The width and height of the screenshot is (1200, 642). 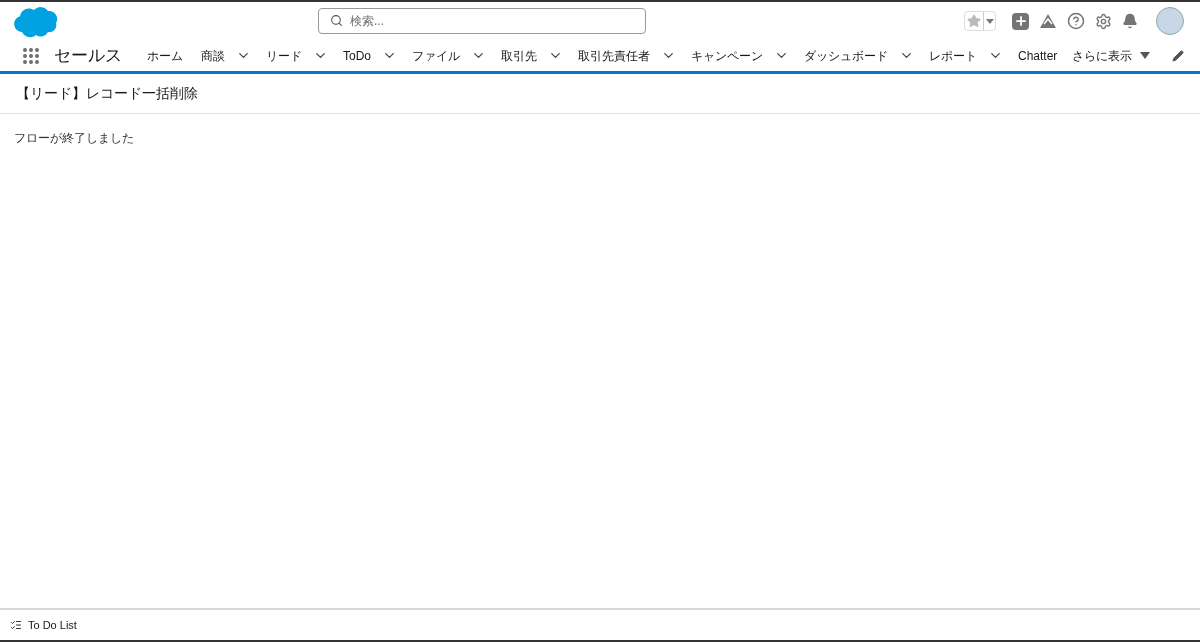 What do you see at coordinates (336, 20) in the screenshot?
I see `search-icon` at bounding box center [336, 20].